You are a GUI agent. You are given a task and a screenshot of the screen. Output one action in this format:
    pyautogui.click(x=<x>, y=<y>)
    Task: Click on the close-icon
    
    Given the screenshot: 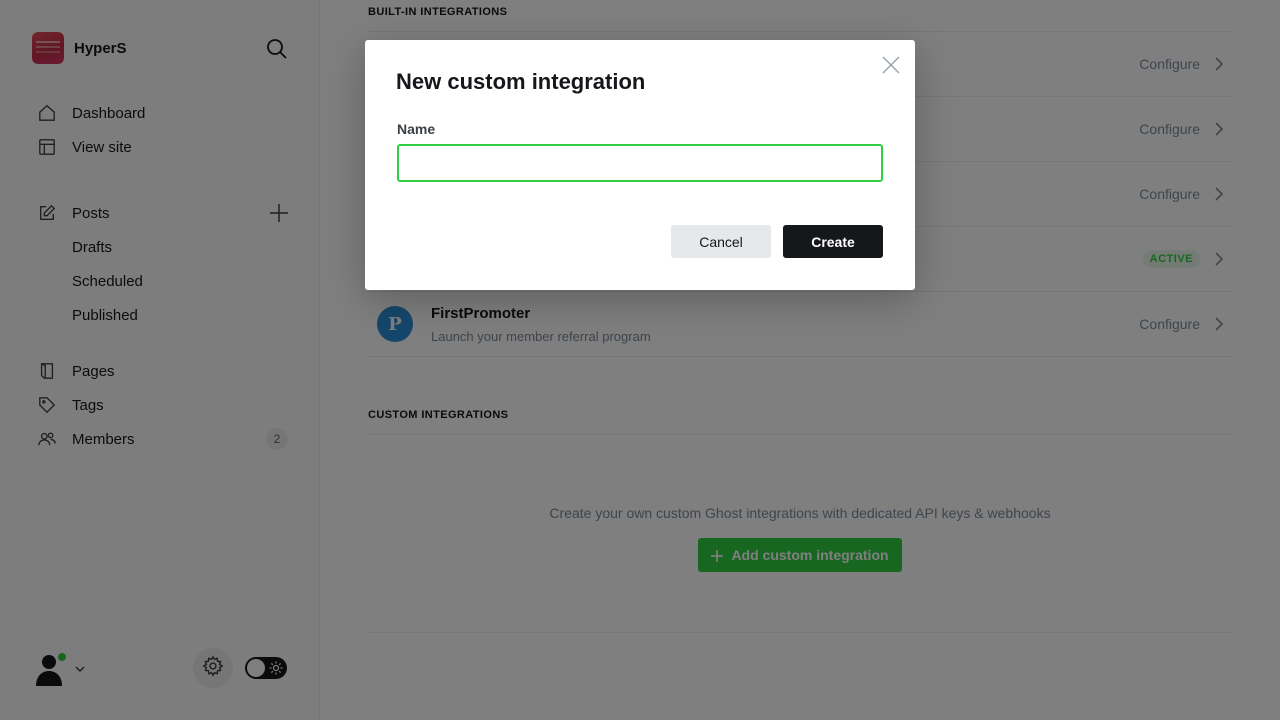 What is the action you would take?
    pyautogui.click(x=891, y=65)
    